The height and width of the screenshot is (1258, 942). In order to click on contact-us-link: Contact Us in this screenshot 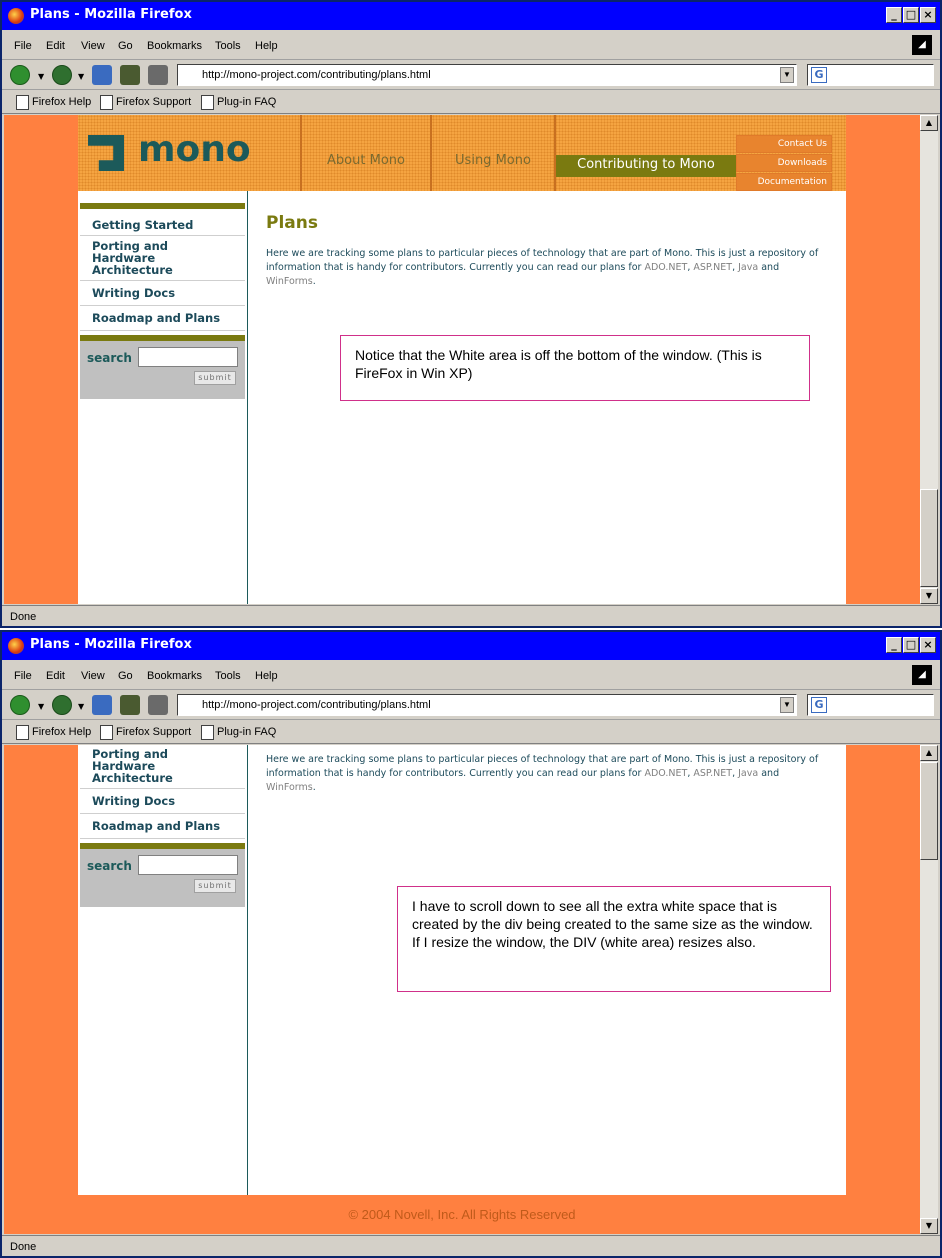, I will do `click(784, 144)`.